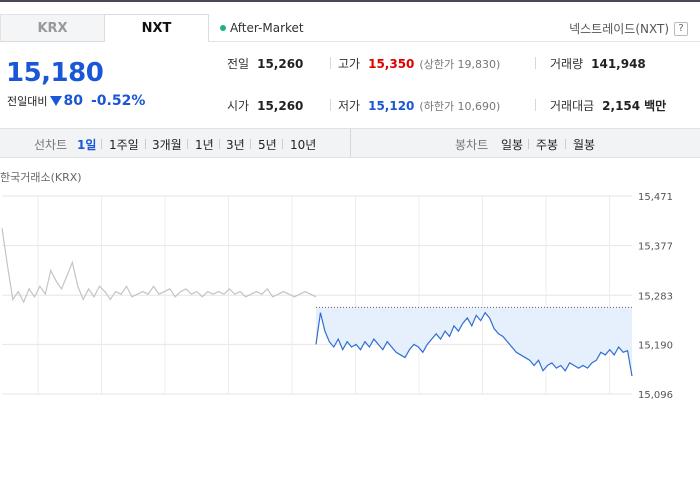  I want to click on period-1w: 1주일, so click(124, 144).